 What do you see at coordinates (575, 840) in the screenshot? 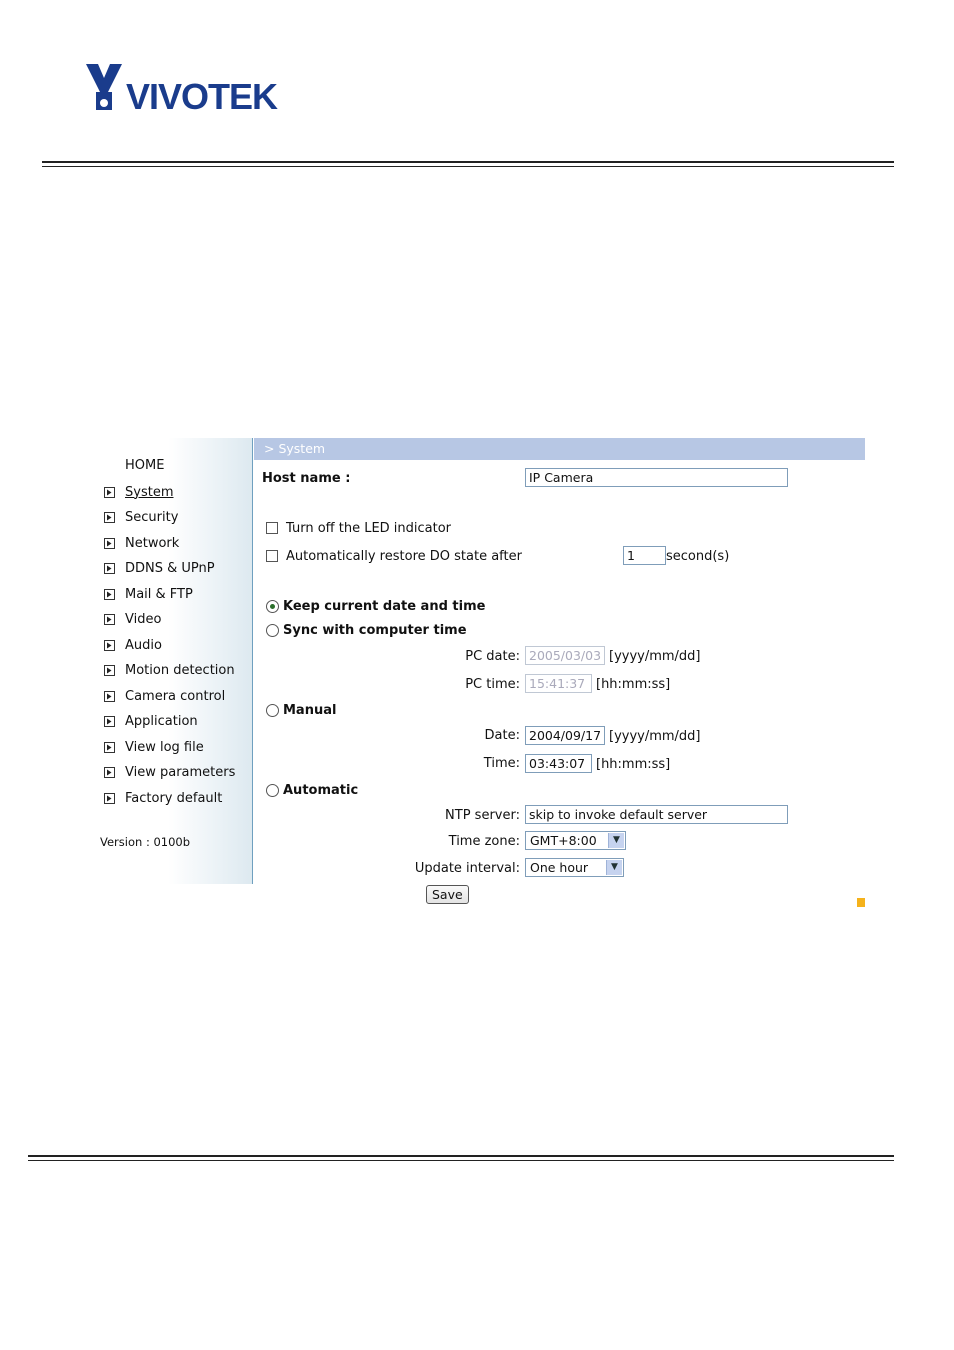
I see `tz-select: GMT+8:00 ▼` at bounding box center [575, 840].